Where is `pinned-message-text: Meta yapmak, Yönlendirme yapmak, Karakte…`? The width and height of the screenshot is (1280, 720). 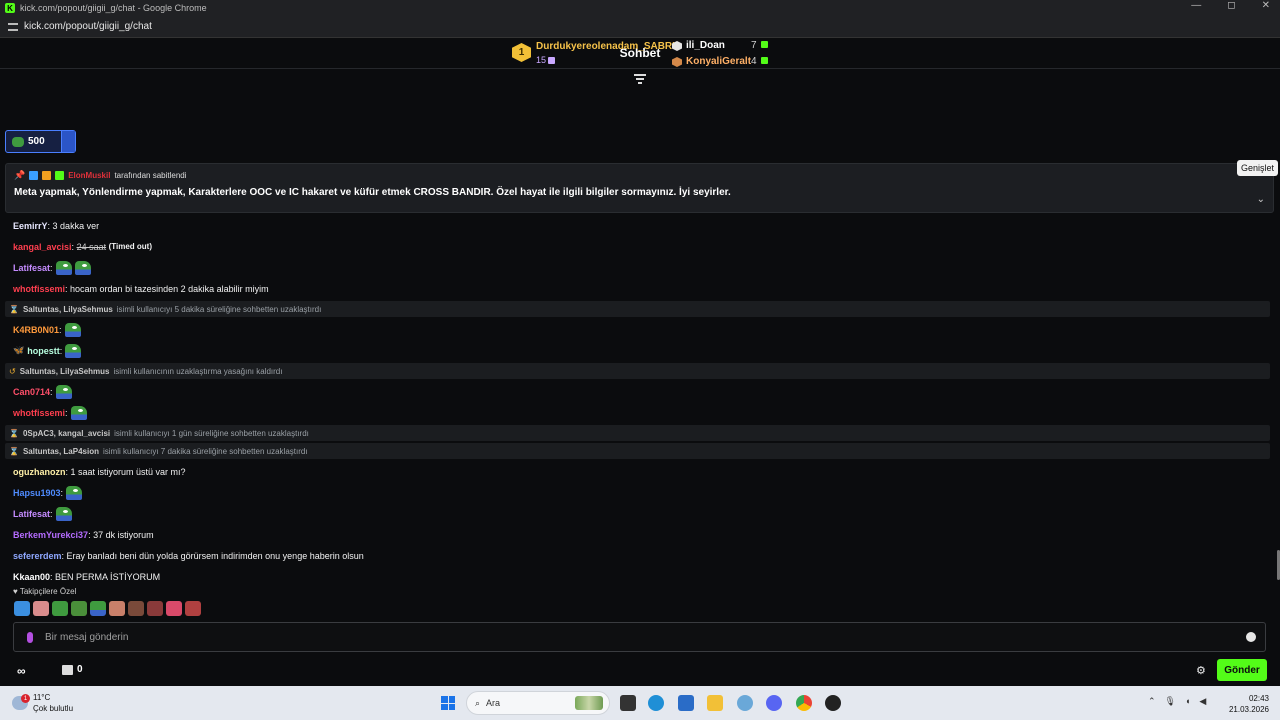
pinned-message-text: Meta yapmak, Yönlendirme yapmak, Karakte… is located at coordinates (372, 192).